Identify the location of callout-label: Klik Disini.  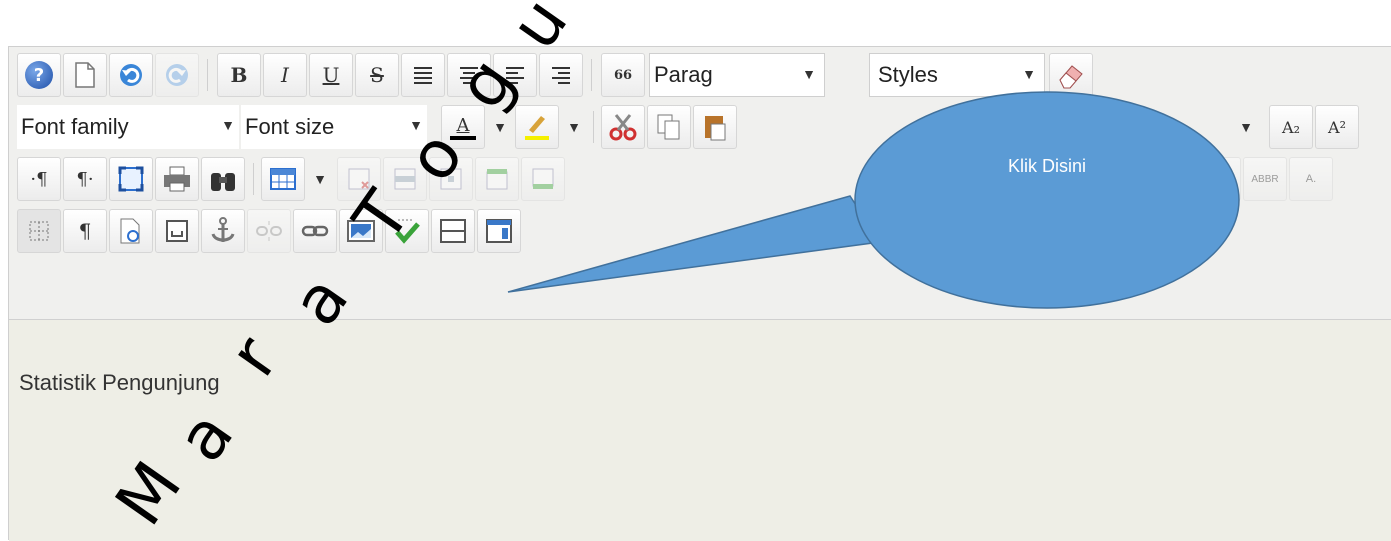
(1047, 166).